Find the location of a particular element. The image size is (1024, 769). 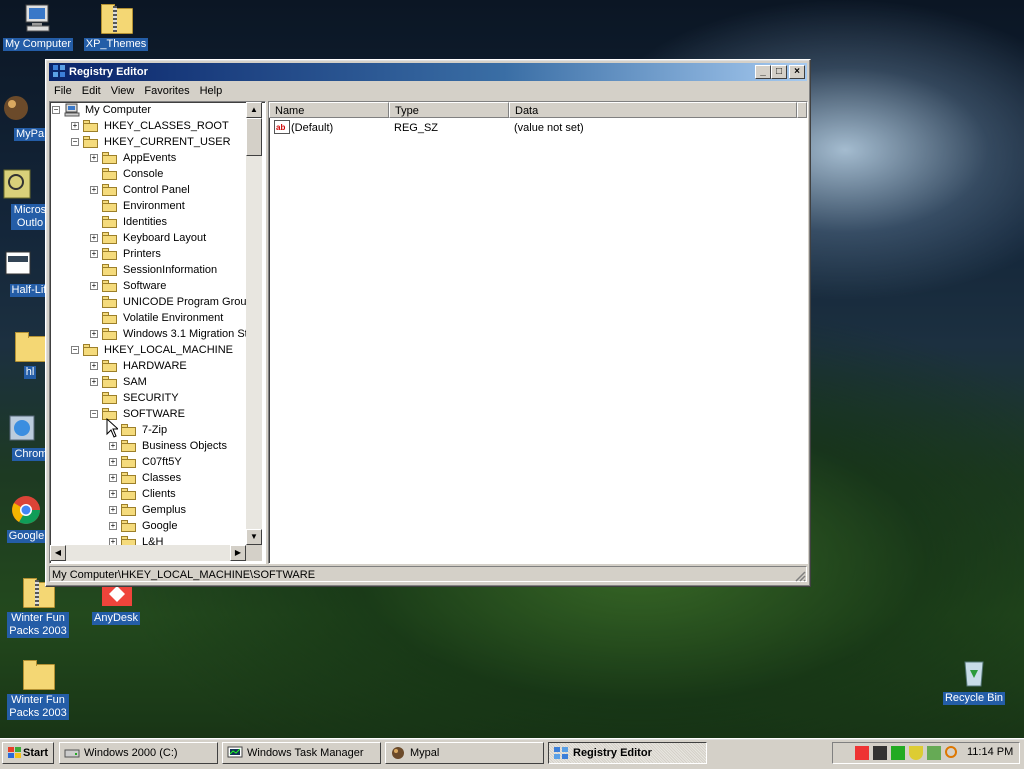

tree-node: + HARDWARE is located at coordinates (148, 366).